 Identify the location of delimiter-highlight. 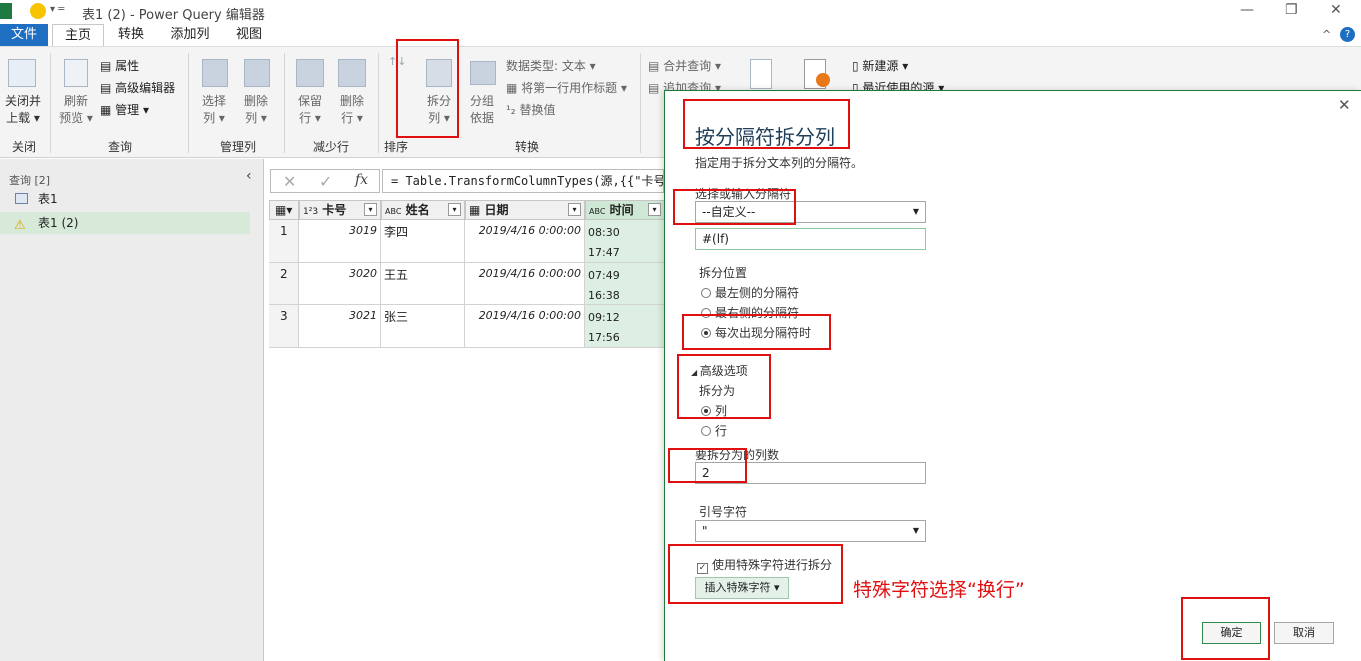
(734, 207).